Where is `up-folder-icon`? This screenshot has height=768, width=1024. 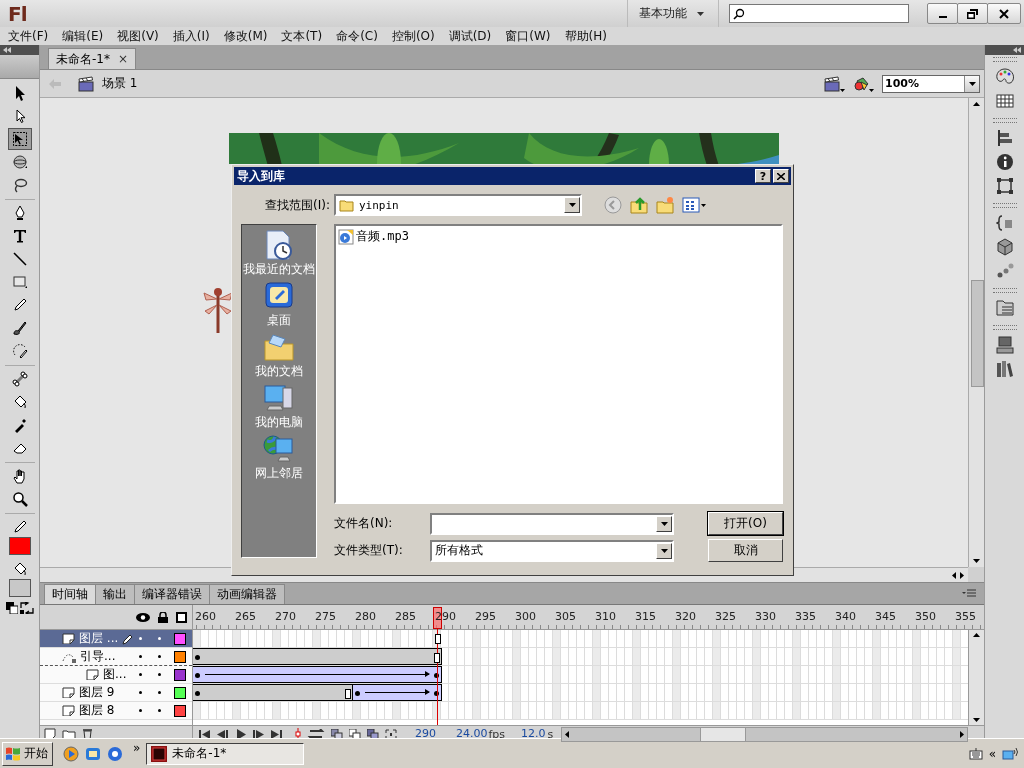
up-folder-icon is located at coordinates (639, 205).